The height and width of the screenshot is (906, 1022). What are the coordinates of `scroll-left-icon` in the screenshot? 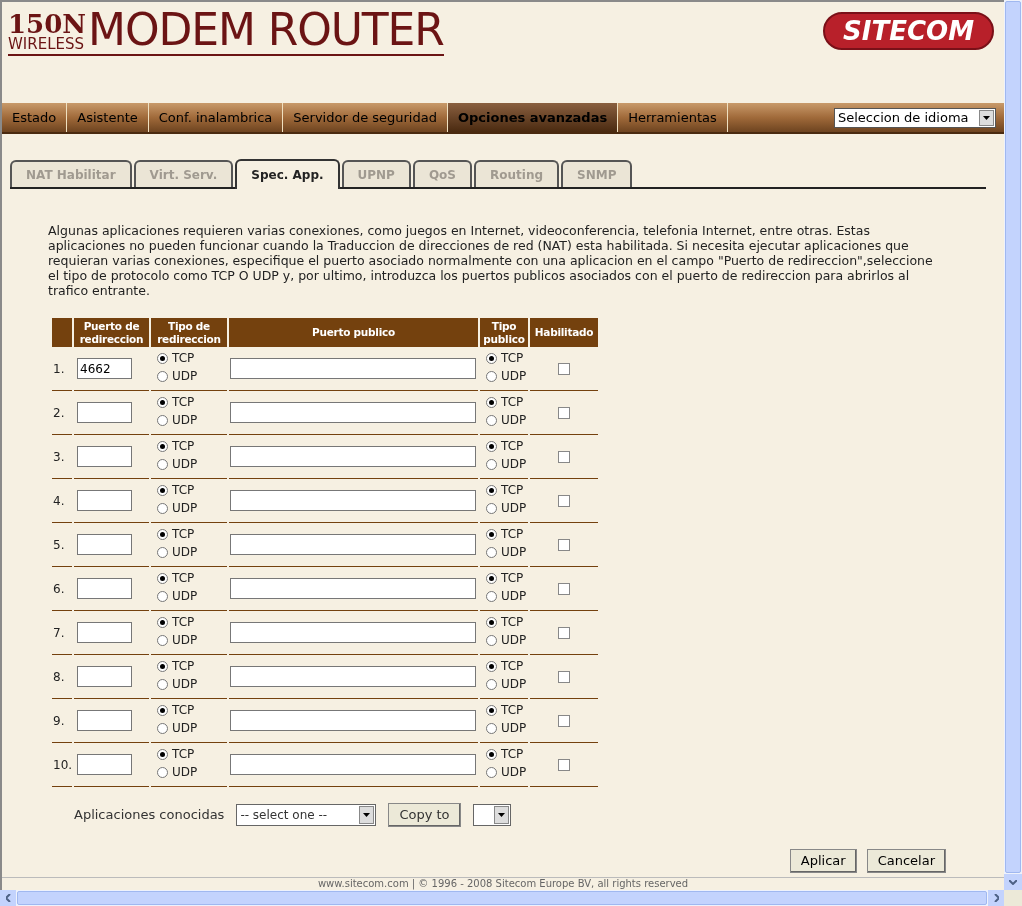 It's located at (8, 898).